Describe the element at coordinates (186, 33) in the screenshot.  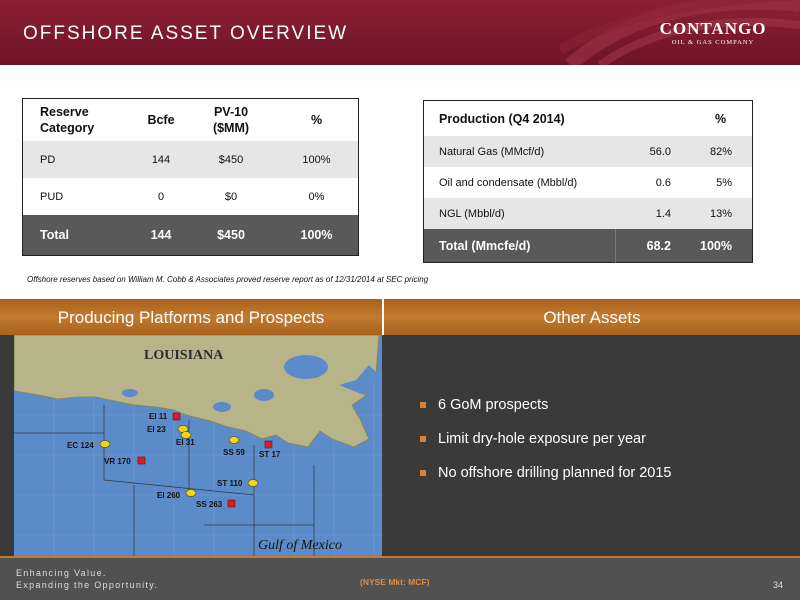
I see `page-title: OFFSHORE ASSET OVERVIEW` at that location.